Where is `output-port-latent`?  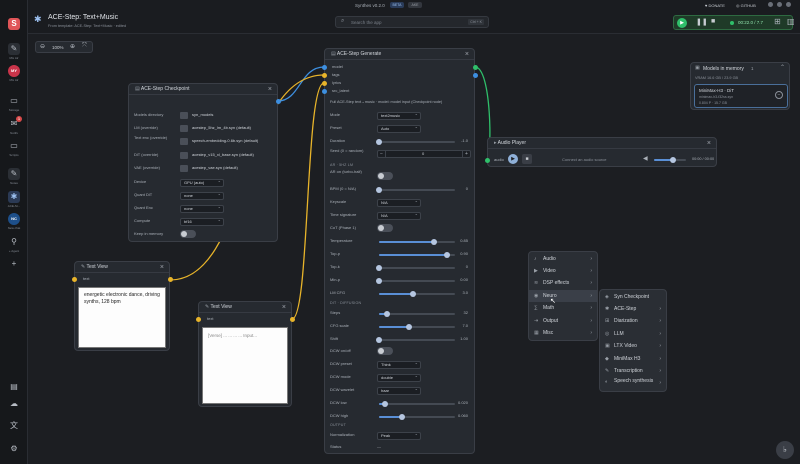
output-port-latent is located at coordinates (475, 75).